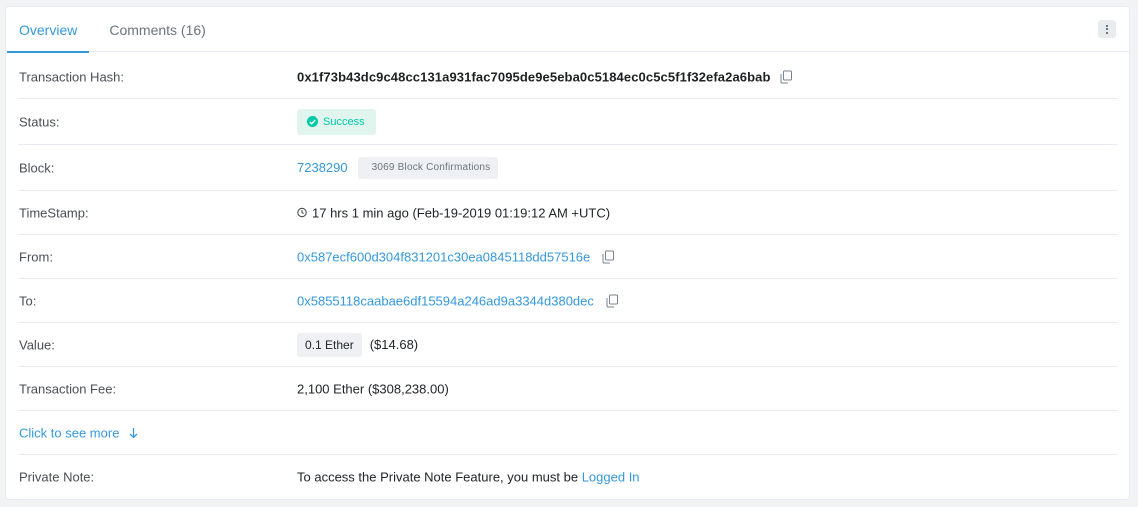 This screenshot has width=1138, height=507. What do you see at coordinates (68, 388) in the screenshot?
I see `transaction-fee-label: Transaction Fee:` at bounding box center [68, 388].